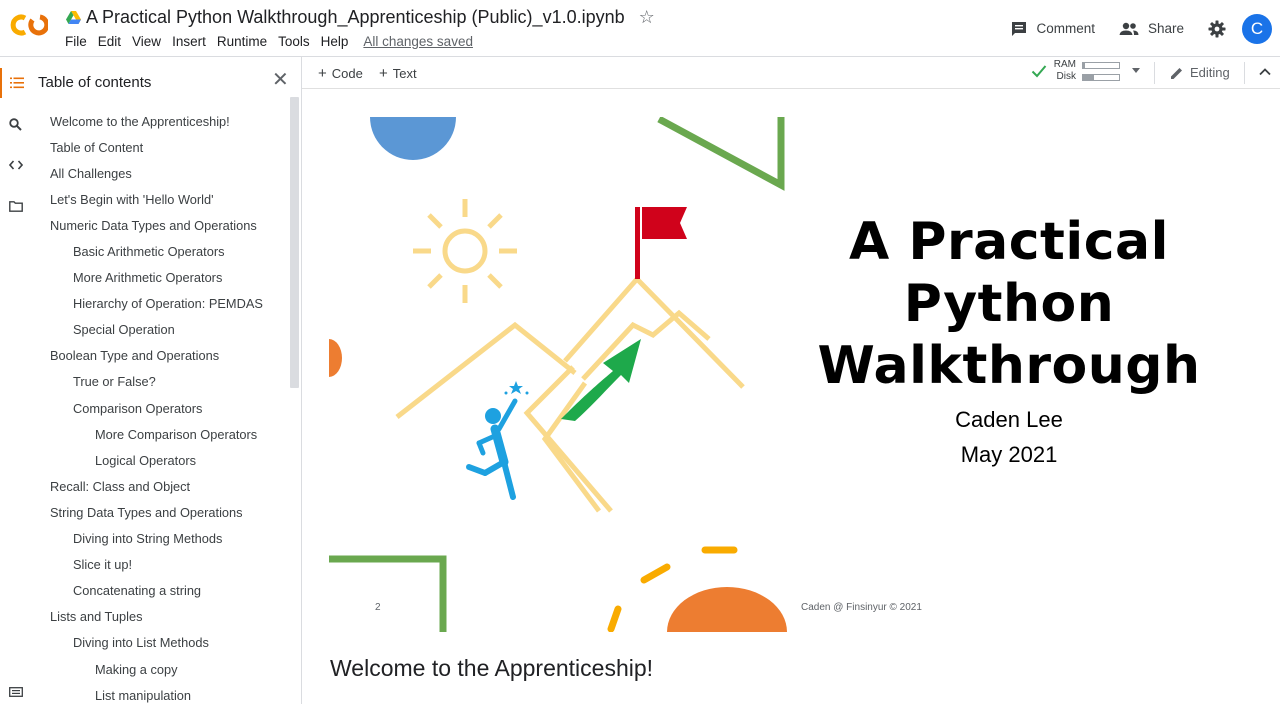 The image size is (1280, 707). I want to click on toc-item: Making a copy, so click(158, 669).